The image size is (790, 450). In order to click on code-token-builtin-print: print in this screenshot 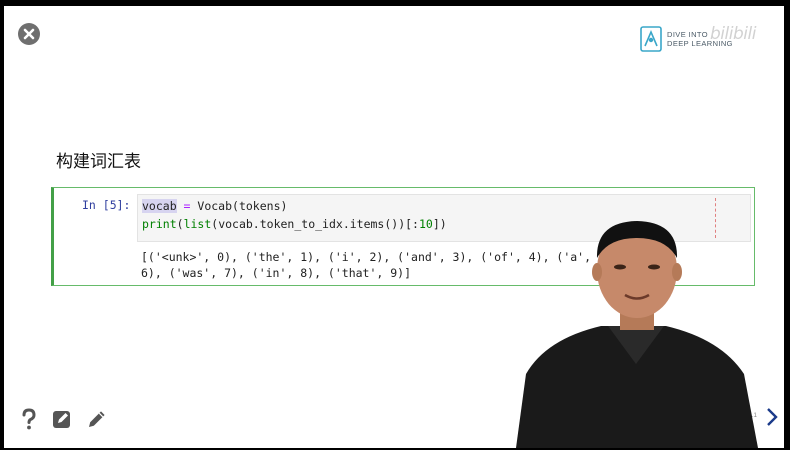, I will do `click(159, 224)`.